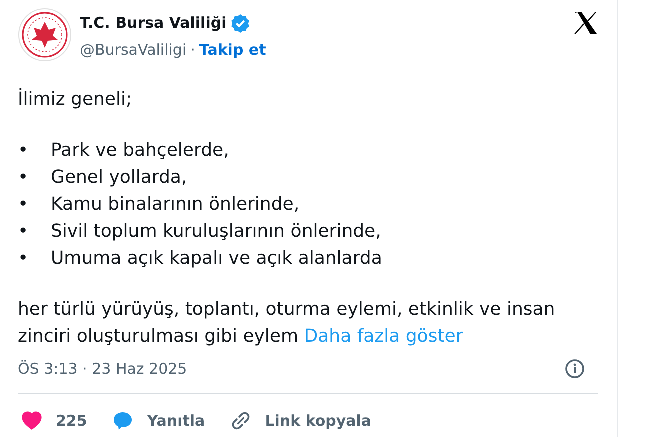  What do you see at coordinates (586, 23) in the screenshot?
I see `x-logo-icon` at bounding box center [586, 23].